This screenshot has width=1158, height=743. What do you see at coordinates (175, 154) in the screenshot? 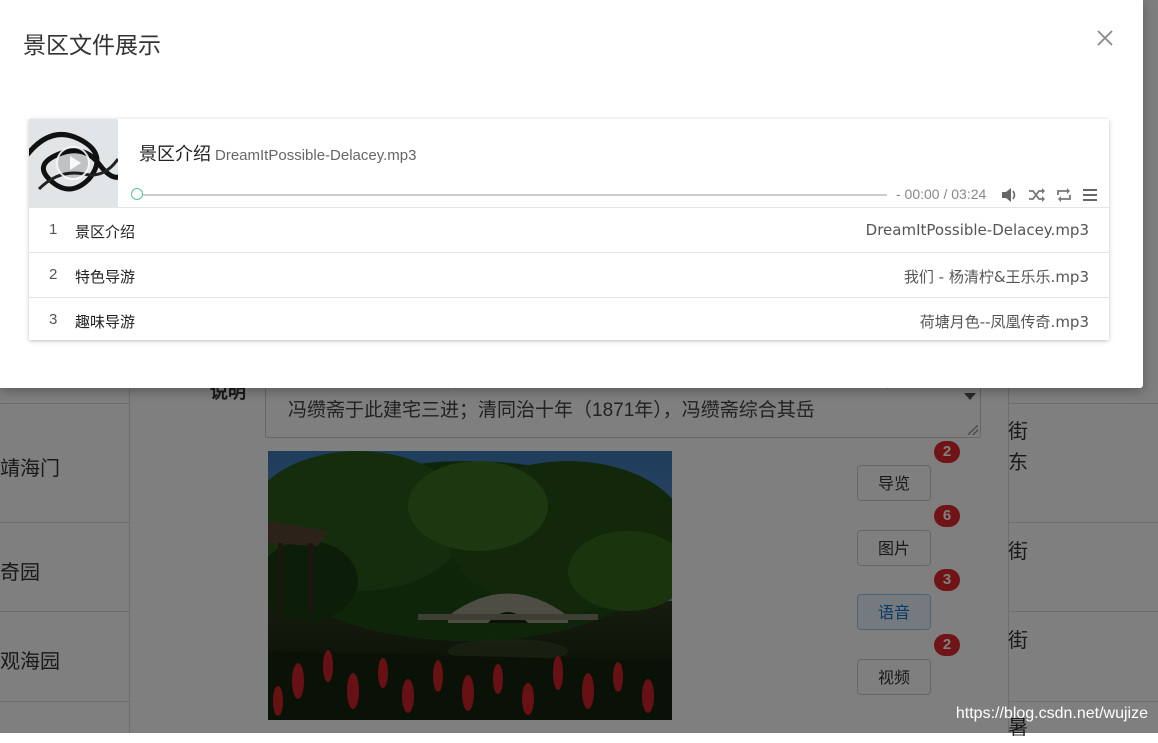
I see `now-playing-title: 景区介绍` at bounding box center [175, 154].